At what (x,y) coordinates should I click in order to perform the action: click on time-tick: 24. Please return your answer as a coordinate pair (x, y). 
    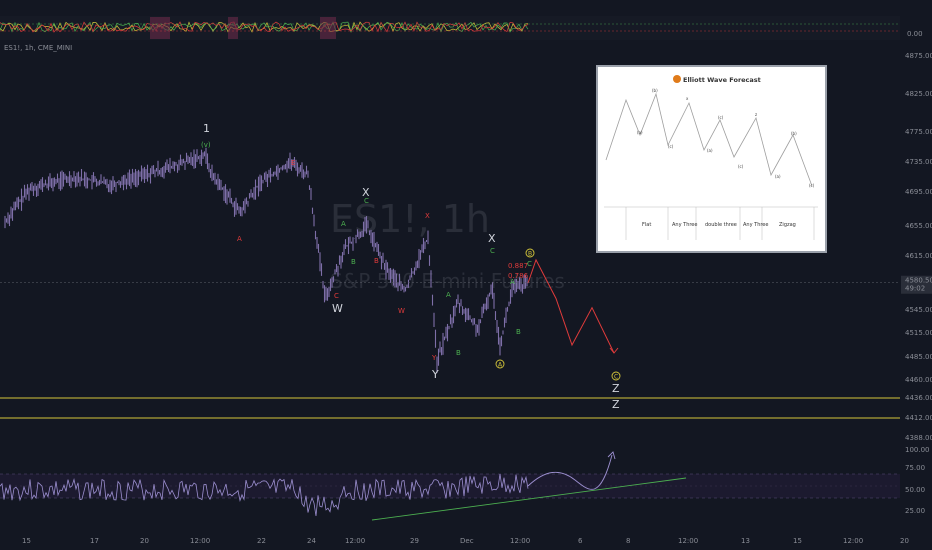
    Looking at the image, I should click on (311, 541).